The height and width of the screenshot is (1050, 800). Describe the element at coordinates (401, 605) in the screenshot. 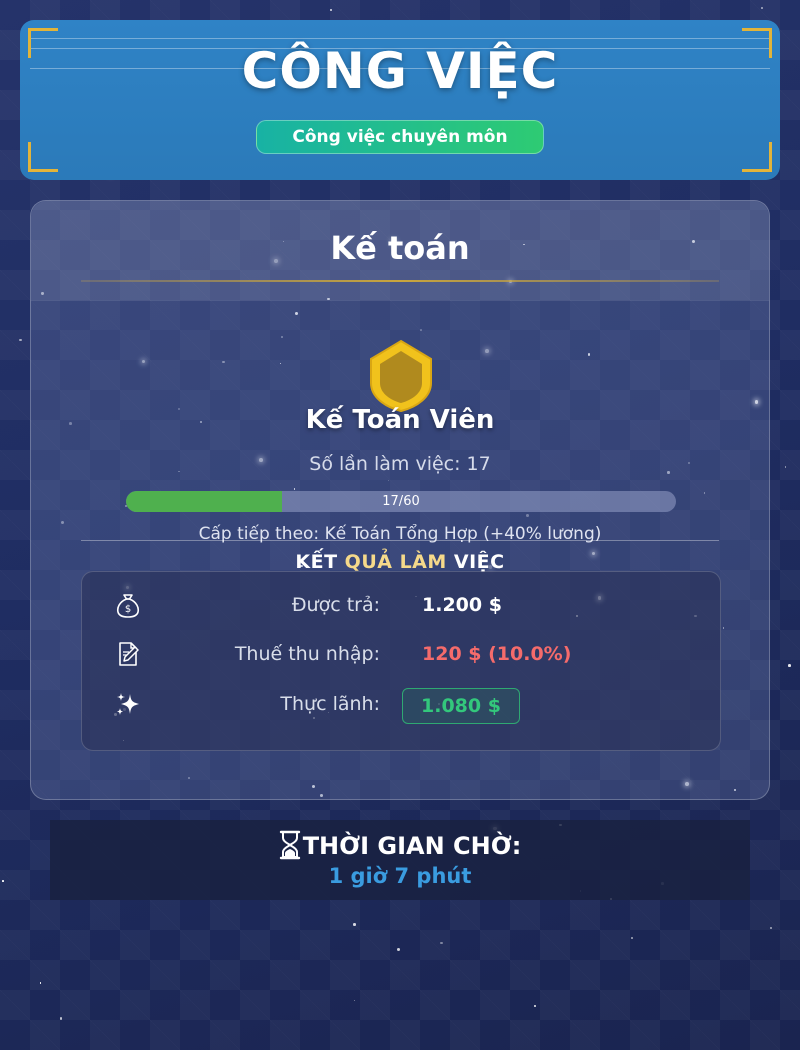

I see `result-row-paid: $ Được trả: 1.200 $` at that location.